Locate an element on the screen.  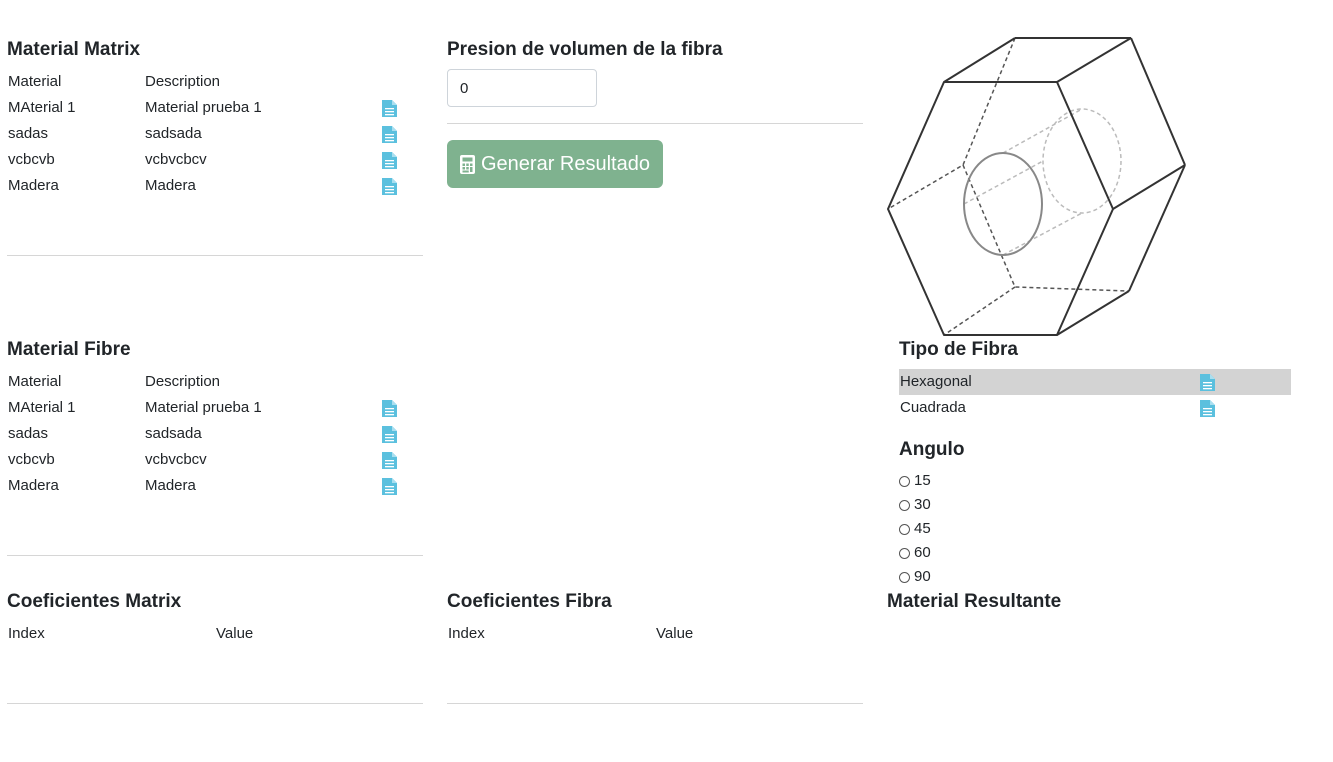
coef-fibre-col-value: Value is located at coordinates (675, 633).